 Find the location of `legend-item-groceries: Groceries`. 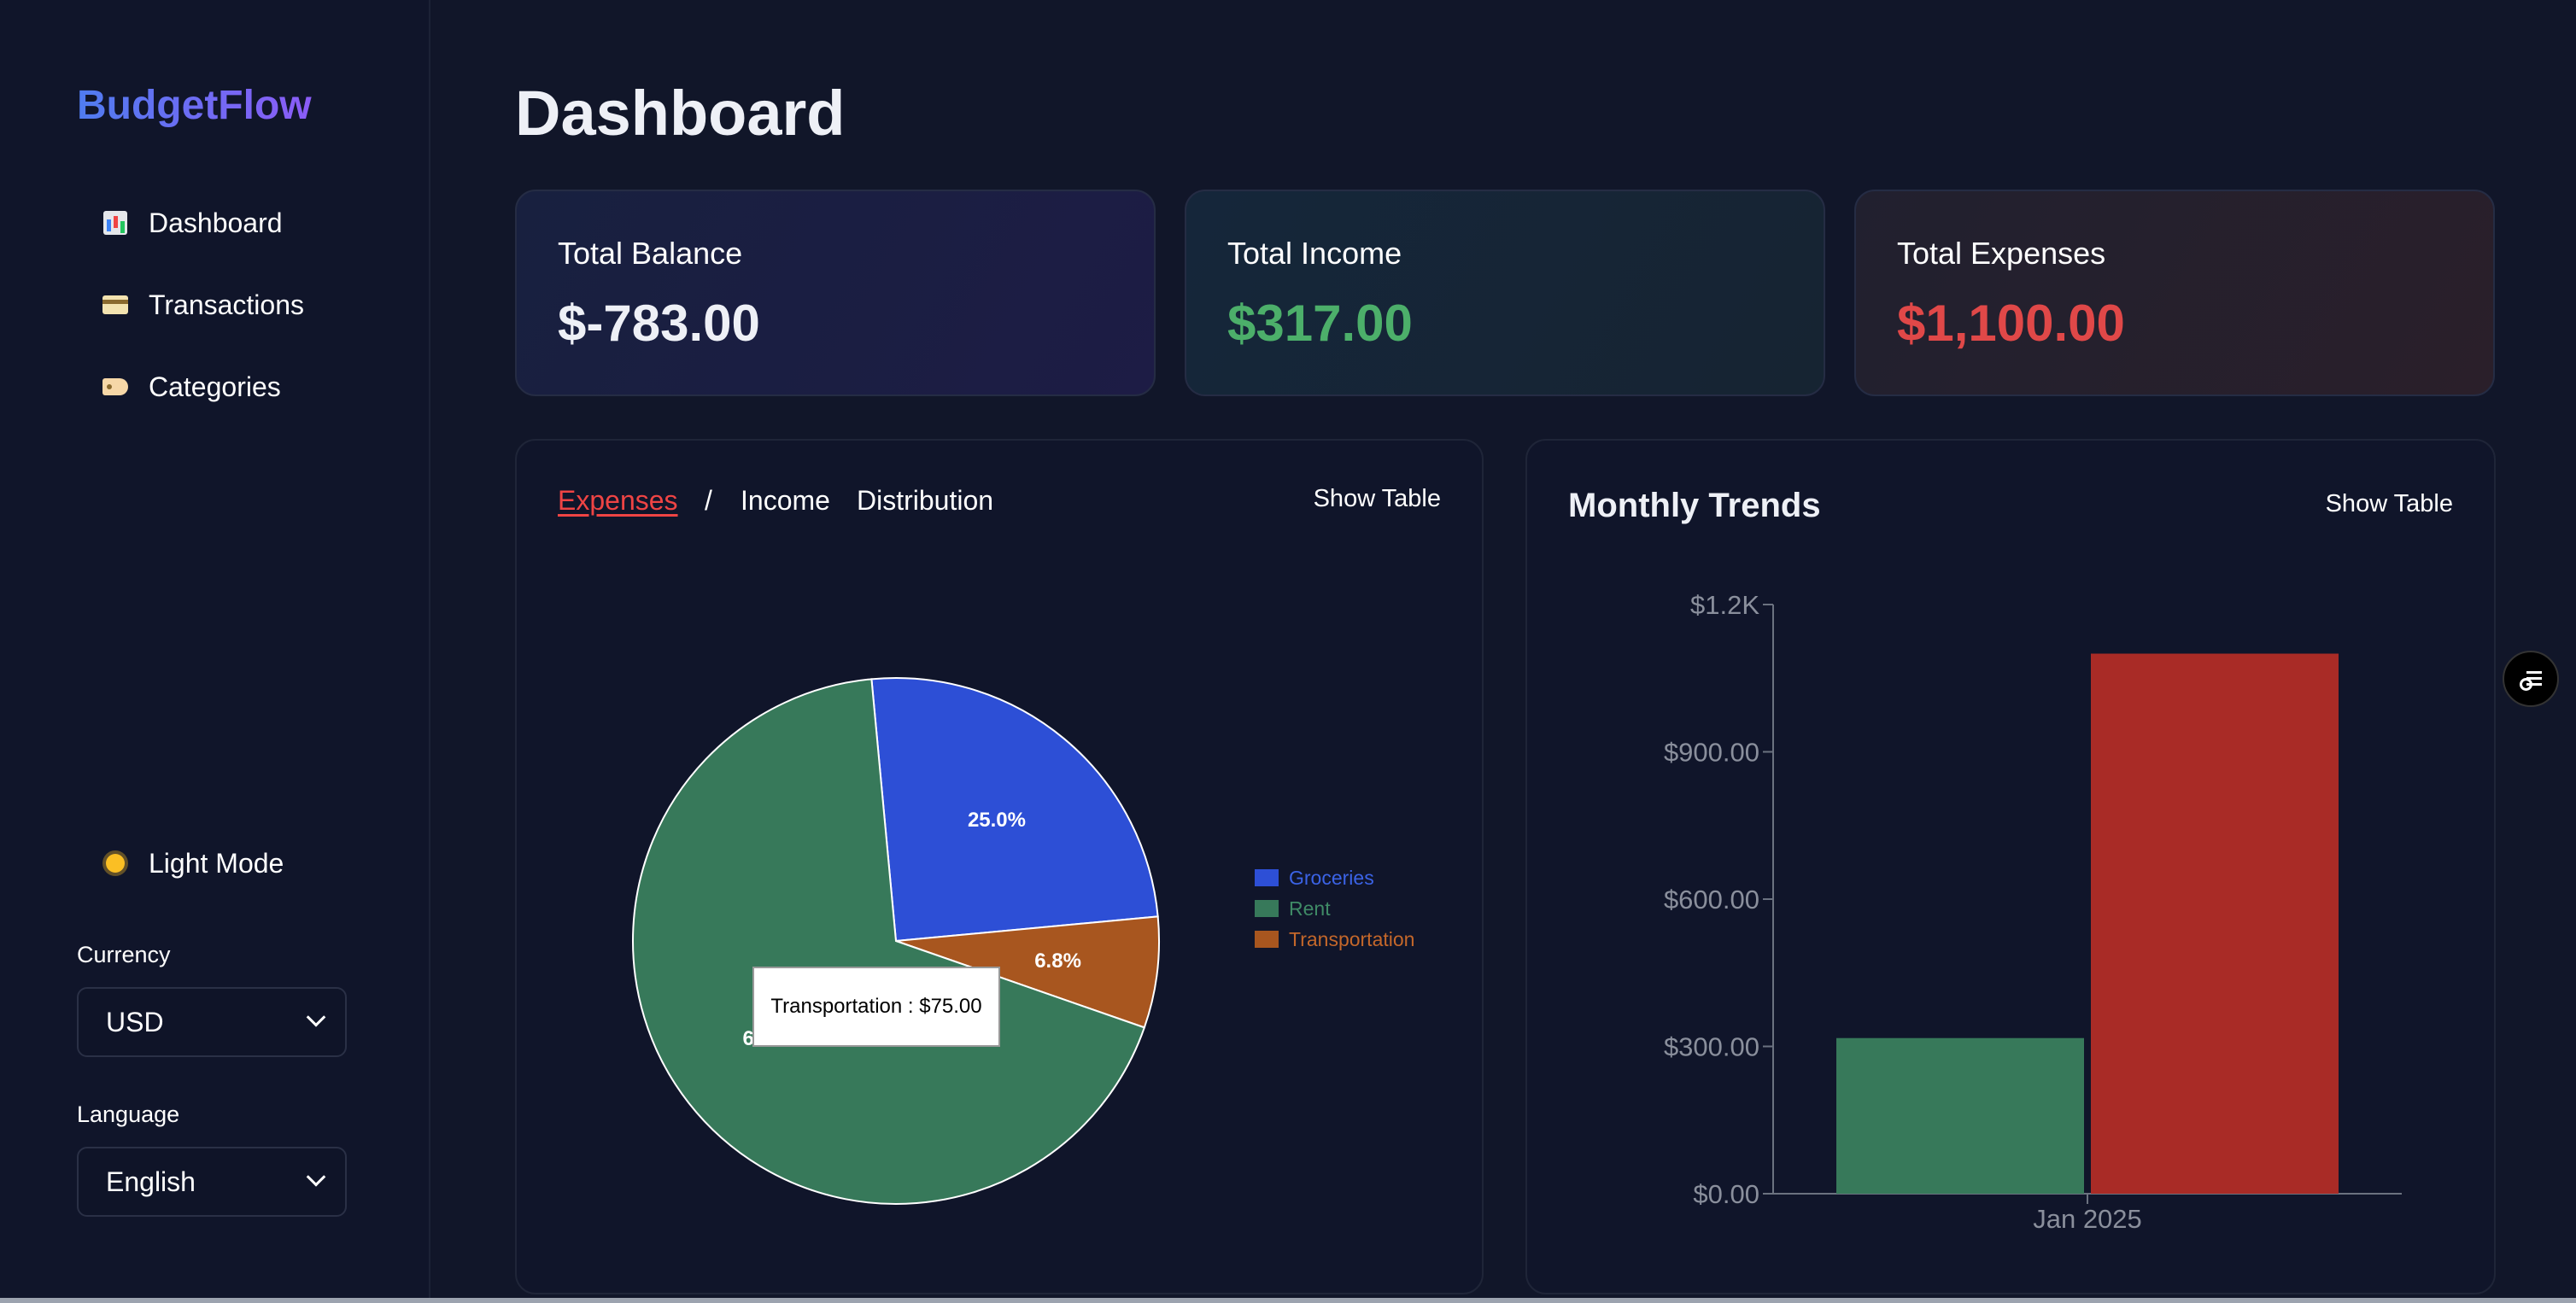

legend-item-groceries: Groceries is located at coordinates (1334, 877).